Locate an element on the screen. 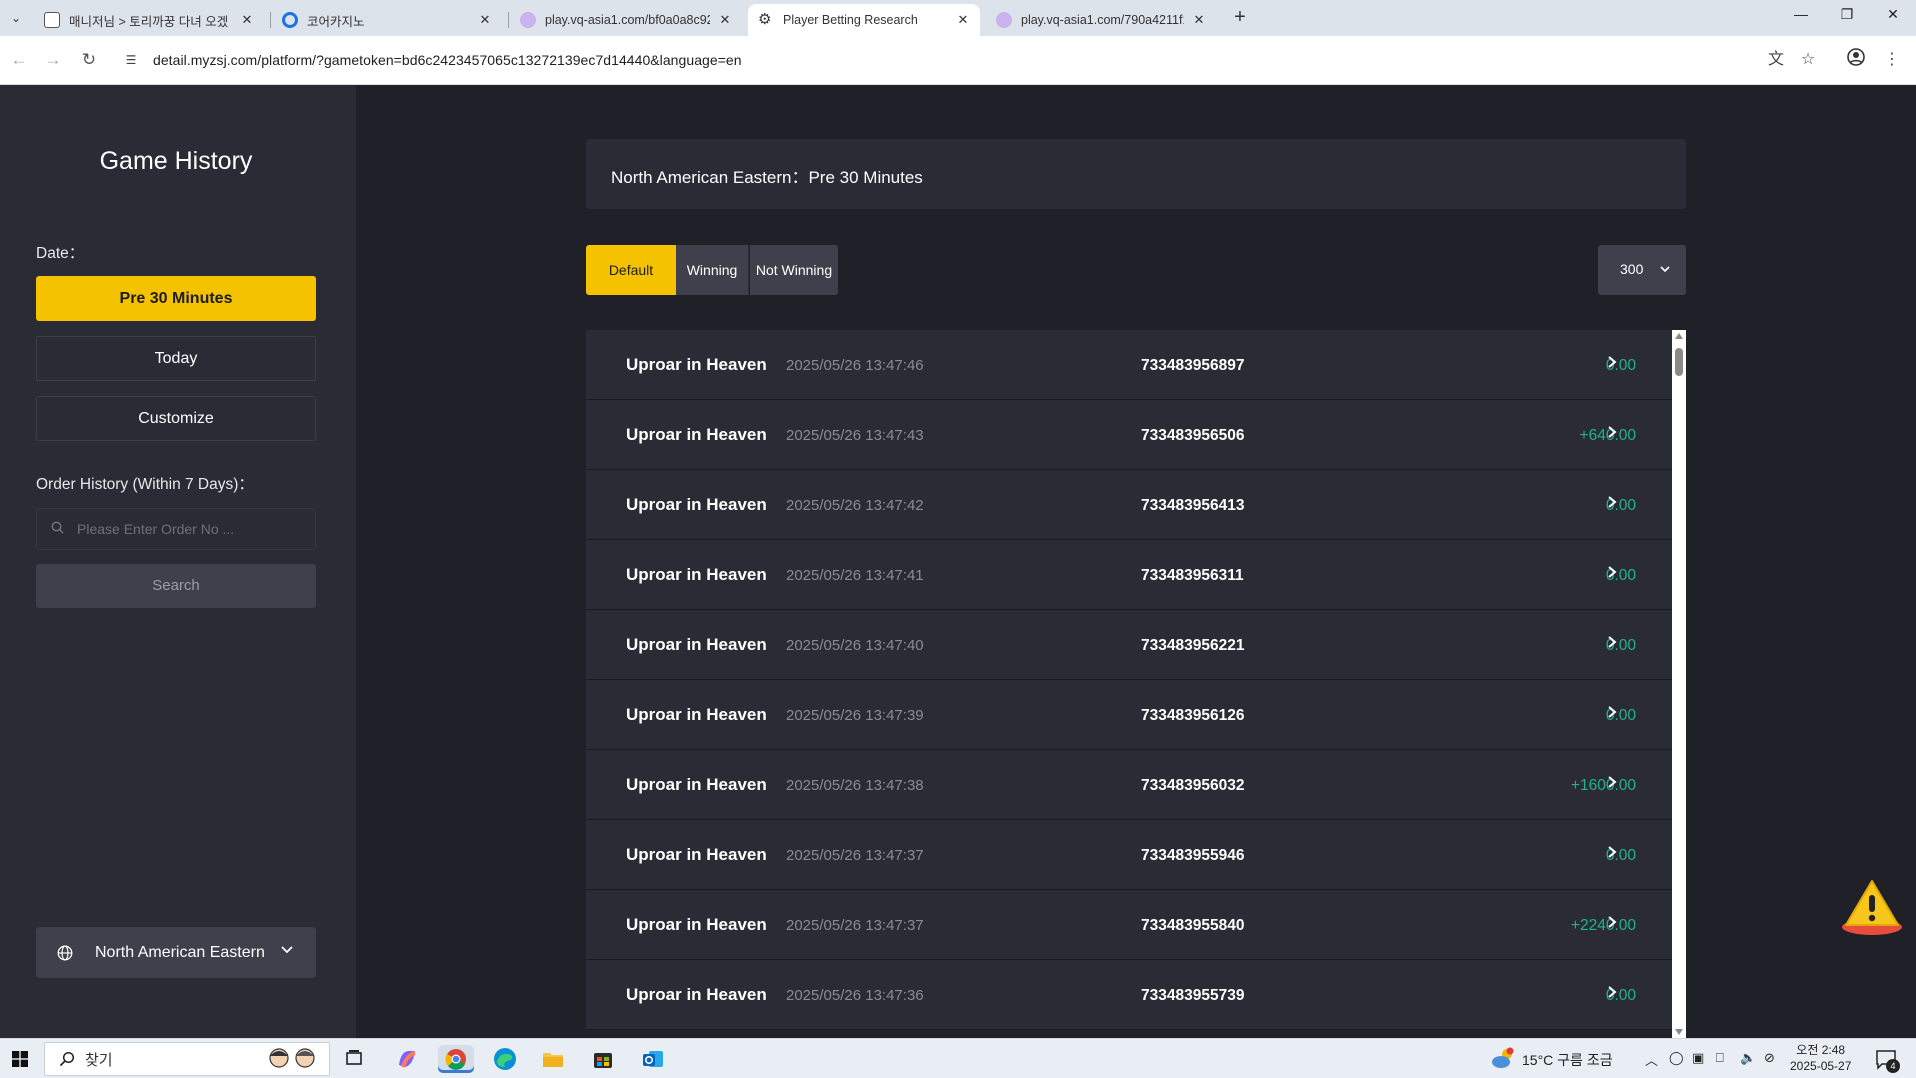 This screenshot has height=1078, width=1916. task-view-icon is located at coordinates (354, 1059).